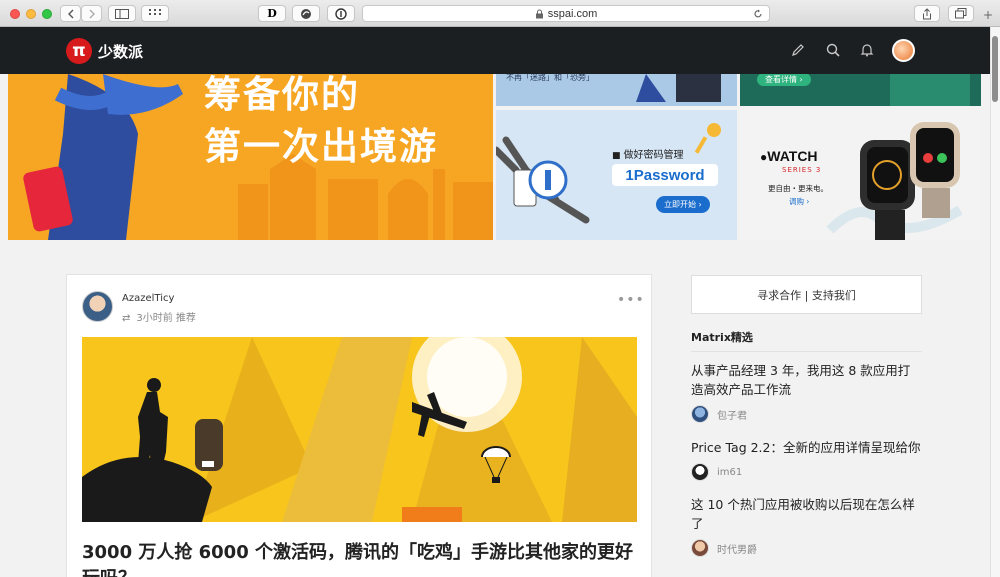  I want to click on password-start-button: 立即开始 ›, so click(683, 204).